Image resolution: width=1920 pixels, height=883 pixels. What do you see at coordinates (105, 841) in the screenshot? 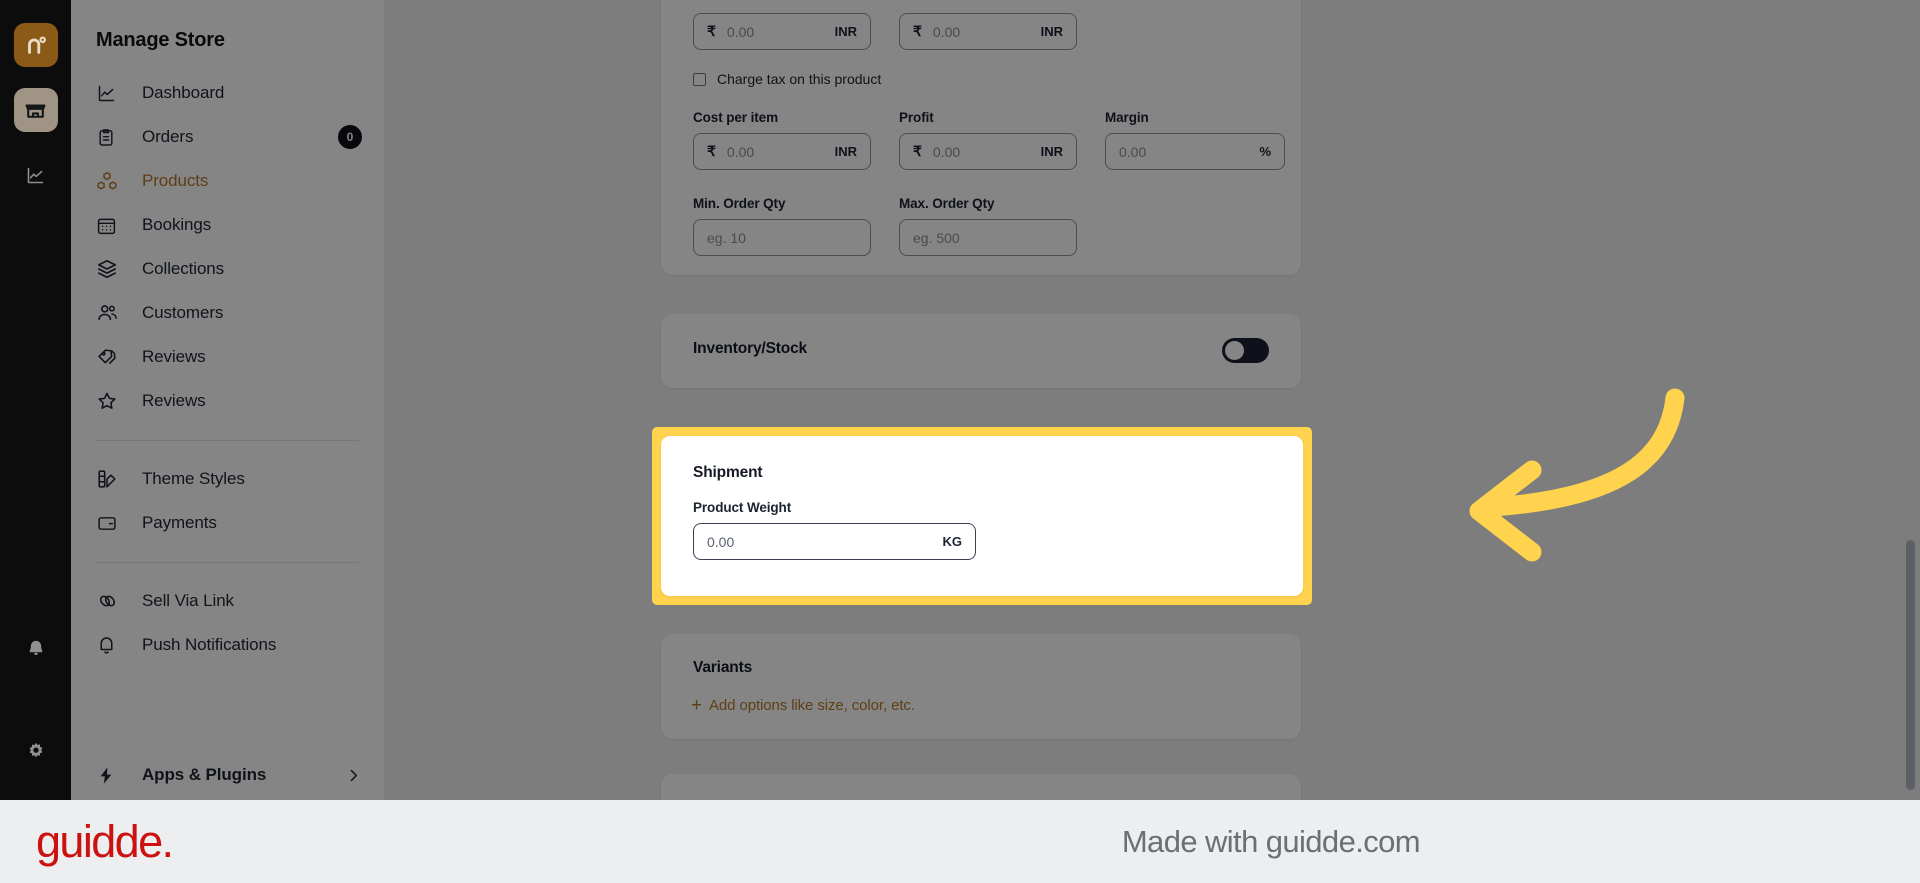
I see `guidde-logo: guidde.` at bounding box center [105, 841].